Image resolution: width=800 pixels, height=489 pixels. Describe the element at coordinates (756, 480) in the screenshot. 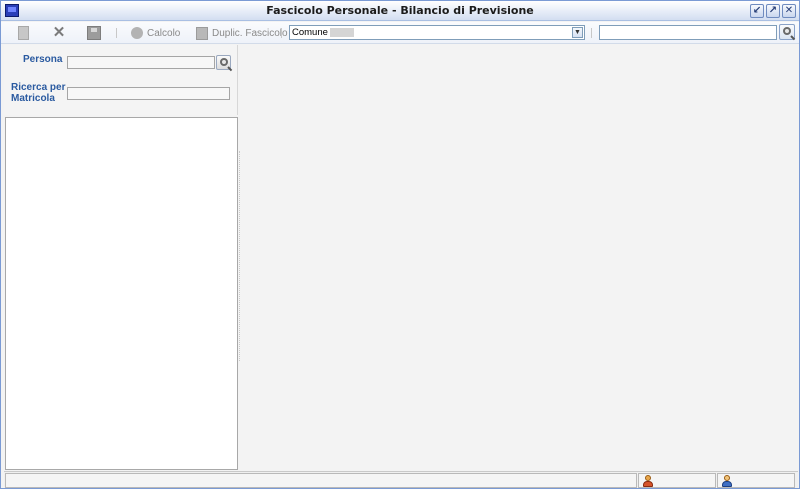

I see `status-users-pane` at that location.